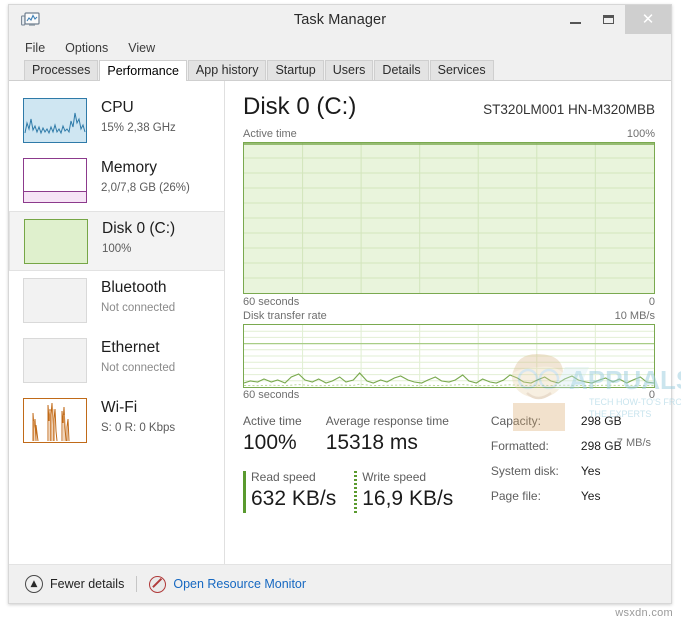 The height and width of the screenshot is (621, 681). Describe the element at coordinates (408, 498) in the screenshot. I see `stat-write-speed-value: 16,9 KB/s` at that location.